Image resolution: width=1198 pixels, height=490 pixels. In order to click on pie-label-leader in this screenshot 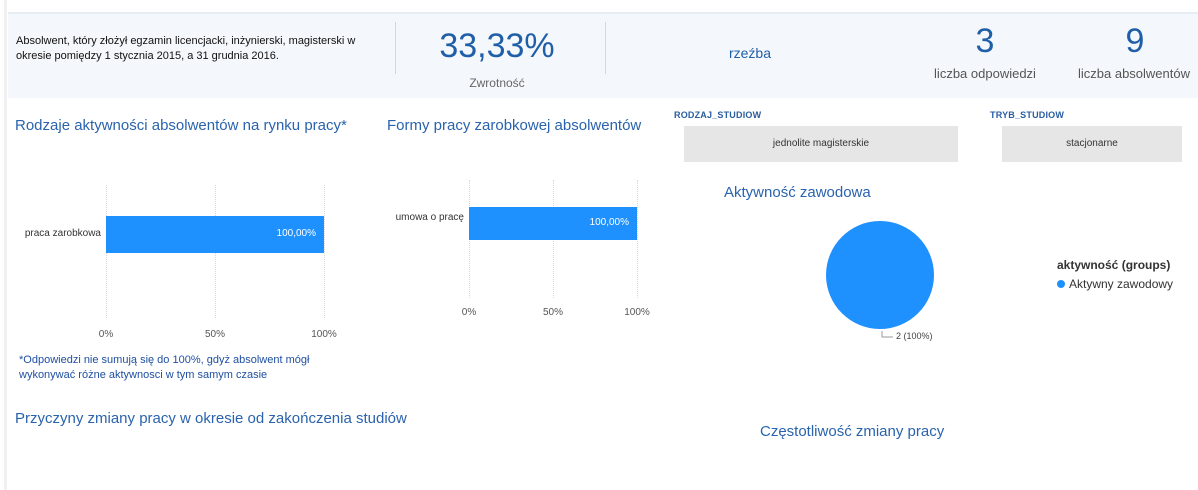, I will do `click(887, 334)`.